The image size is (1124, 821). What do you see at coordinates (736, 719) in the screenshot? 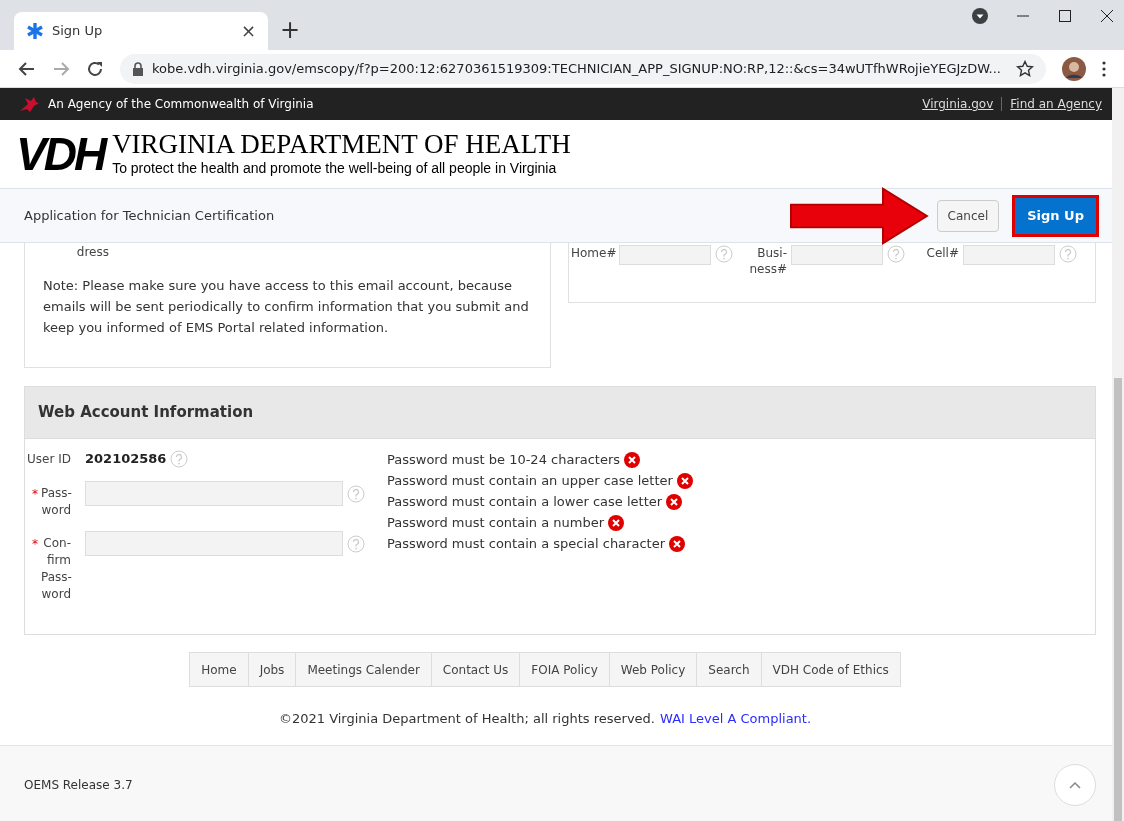
I see `compliance-link: WAI Level A Compliant.` at bounding box center [736, 719].